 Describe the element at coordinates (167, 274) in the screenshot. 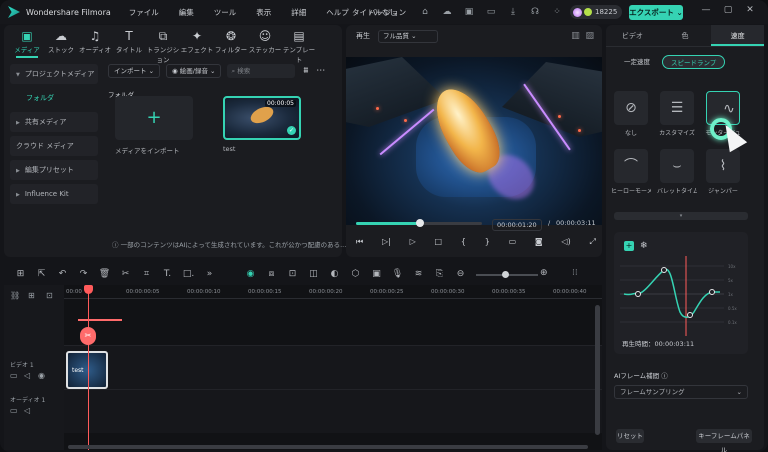

I see `text-icon: T.` at that location.